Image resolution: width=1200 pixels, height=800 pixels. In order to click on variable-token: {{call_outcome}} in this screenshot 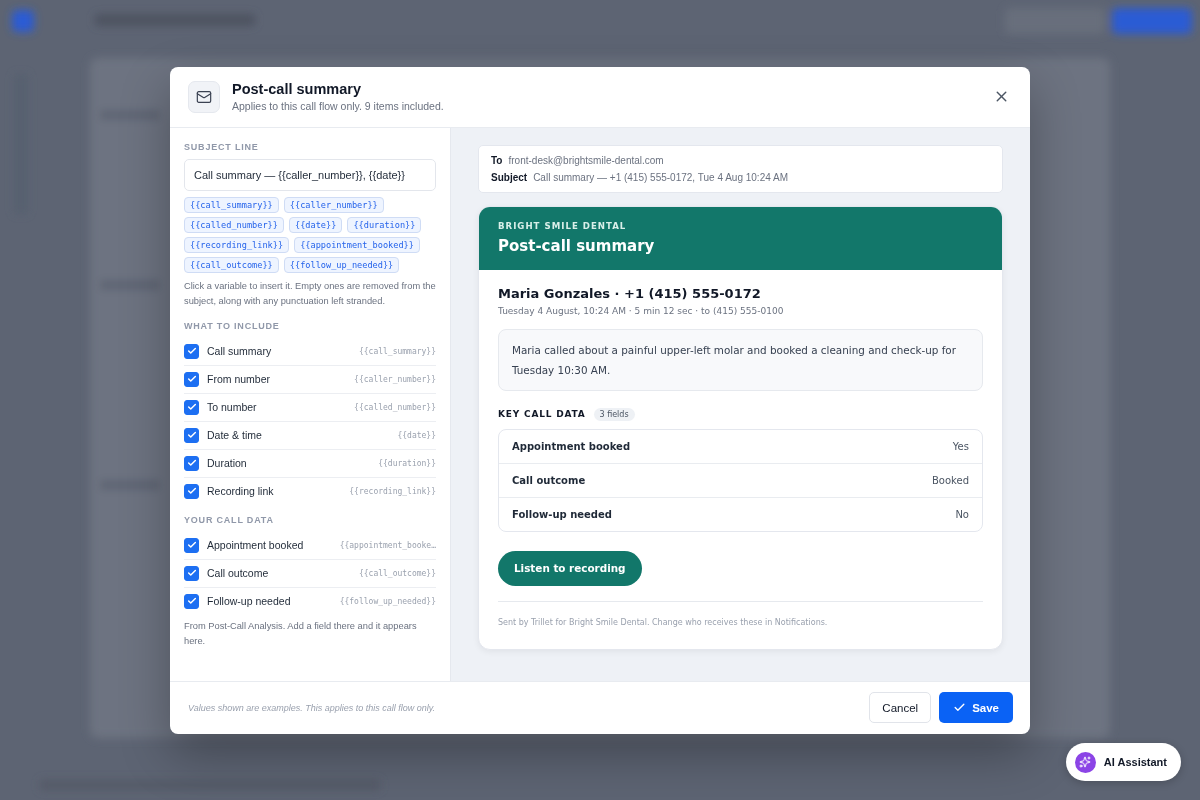, I will do `click(397, 573)`.